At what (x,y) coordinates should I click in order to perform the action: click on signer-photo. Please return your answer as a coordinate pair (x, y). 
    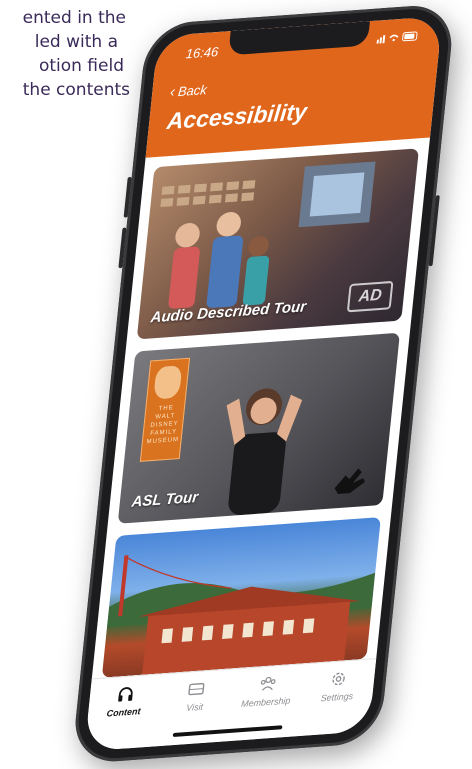
    Looking at the image, I should click on (264, 452).